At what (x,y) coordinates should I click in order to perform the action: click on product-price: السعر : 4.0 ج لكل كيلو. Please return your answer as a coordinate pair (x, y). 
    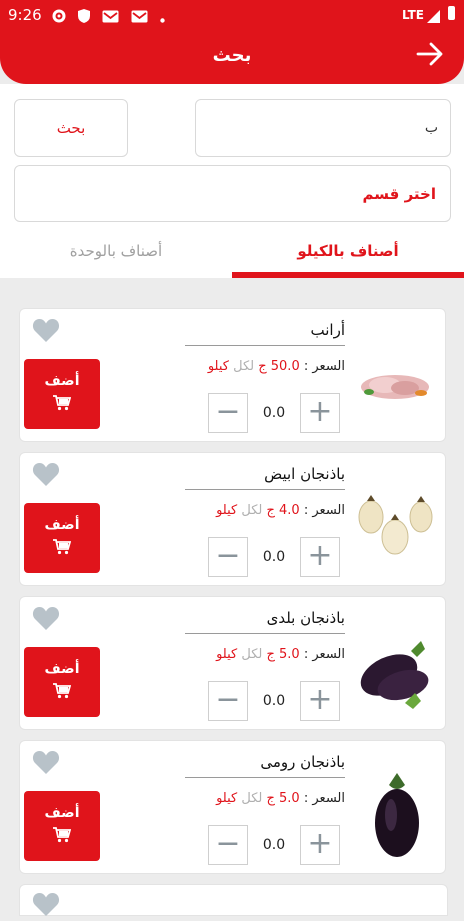
    Looking at the image, I should click on (245, 510).